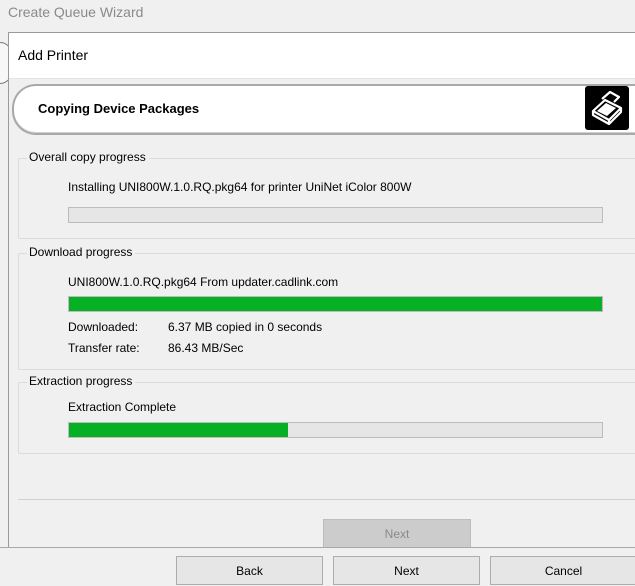  I want to click on downloaded-value: 6.37 MB copied in 0 seconds, so click(245, 327).